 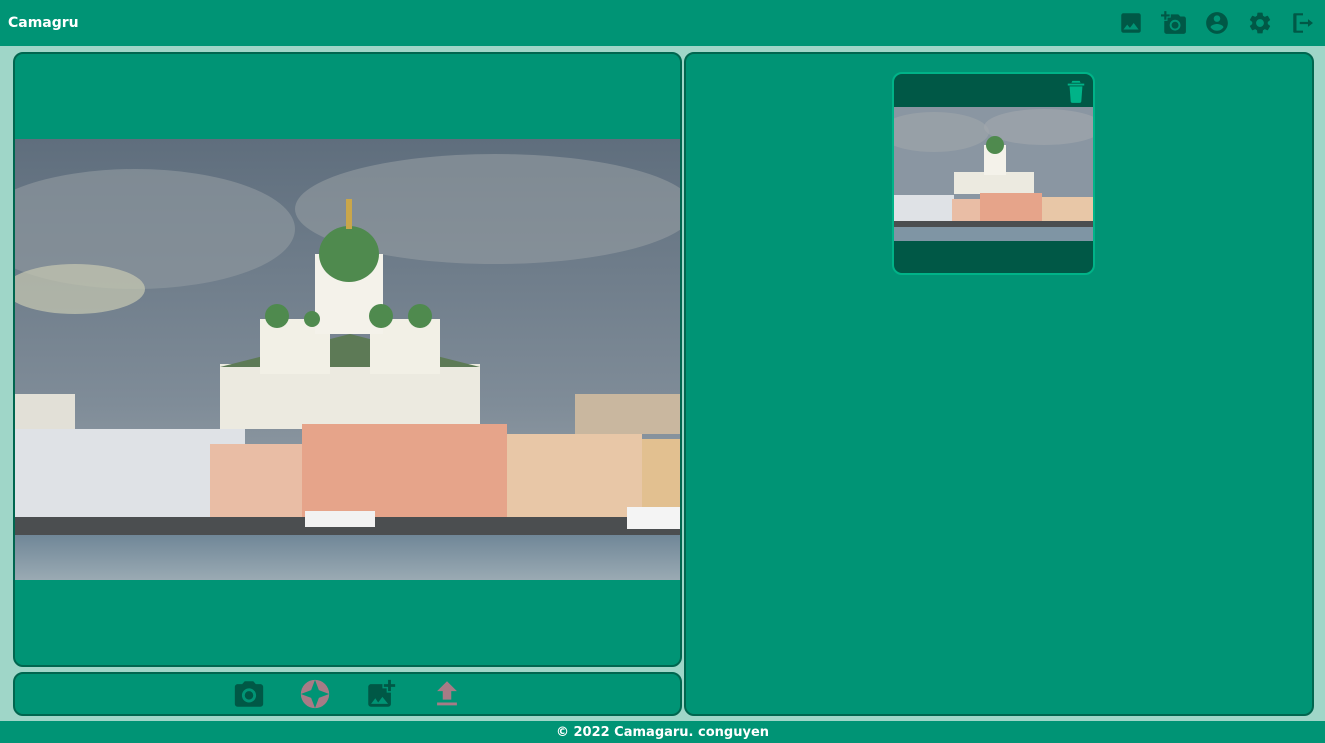 What do you see at coordinates (1131, 23) in the screenshot?
I see `gallery-icon` at bounding box center [1131, 23].